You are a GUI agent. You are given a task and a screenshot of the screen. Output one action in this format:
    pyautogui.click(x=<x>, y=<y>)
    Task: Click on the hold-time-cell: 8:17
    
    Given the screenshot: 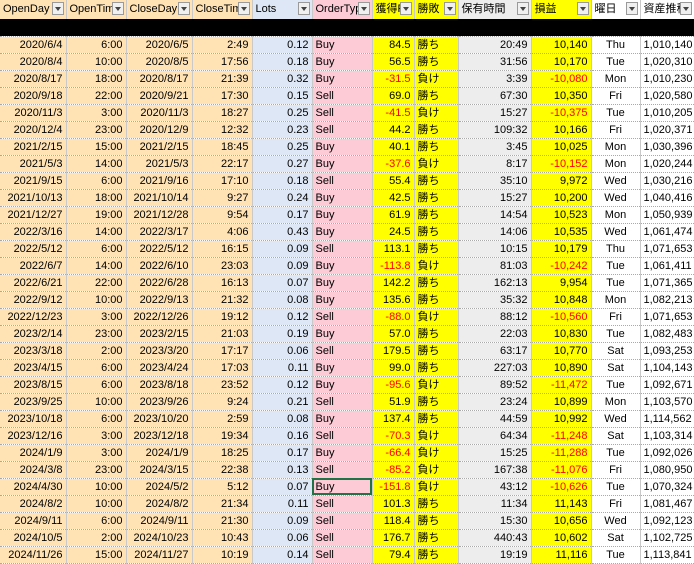 What is the action you would take?
    pyautogui.click(x=495, y=164)
    